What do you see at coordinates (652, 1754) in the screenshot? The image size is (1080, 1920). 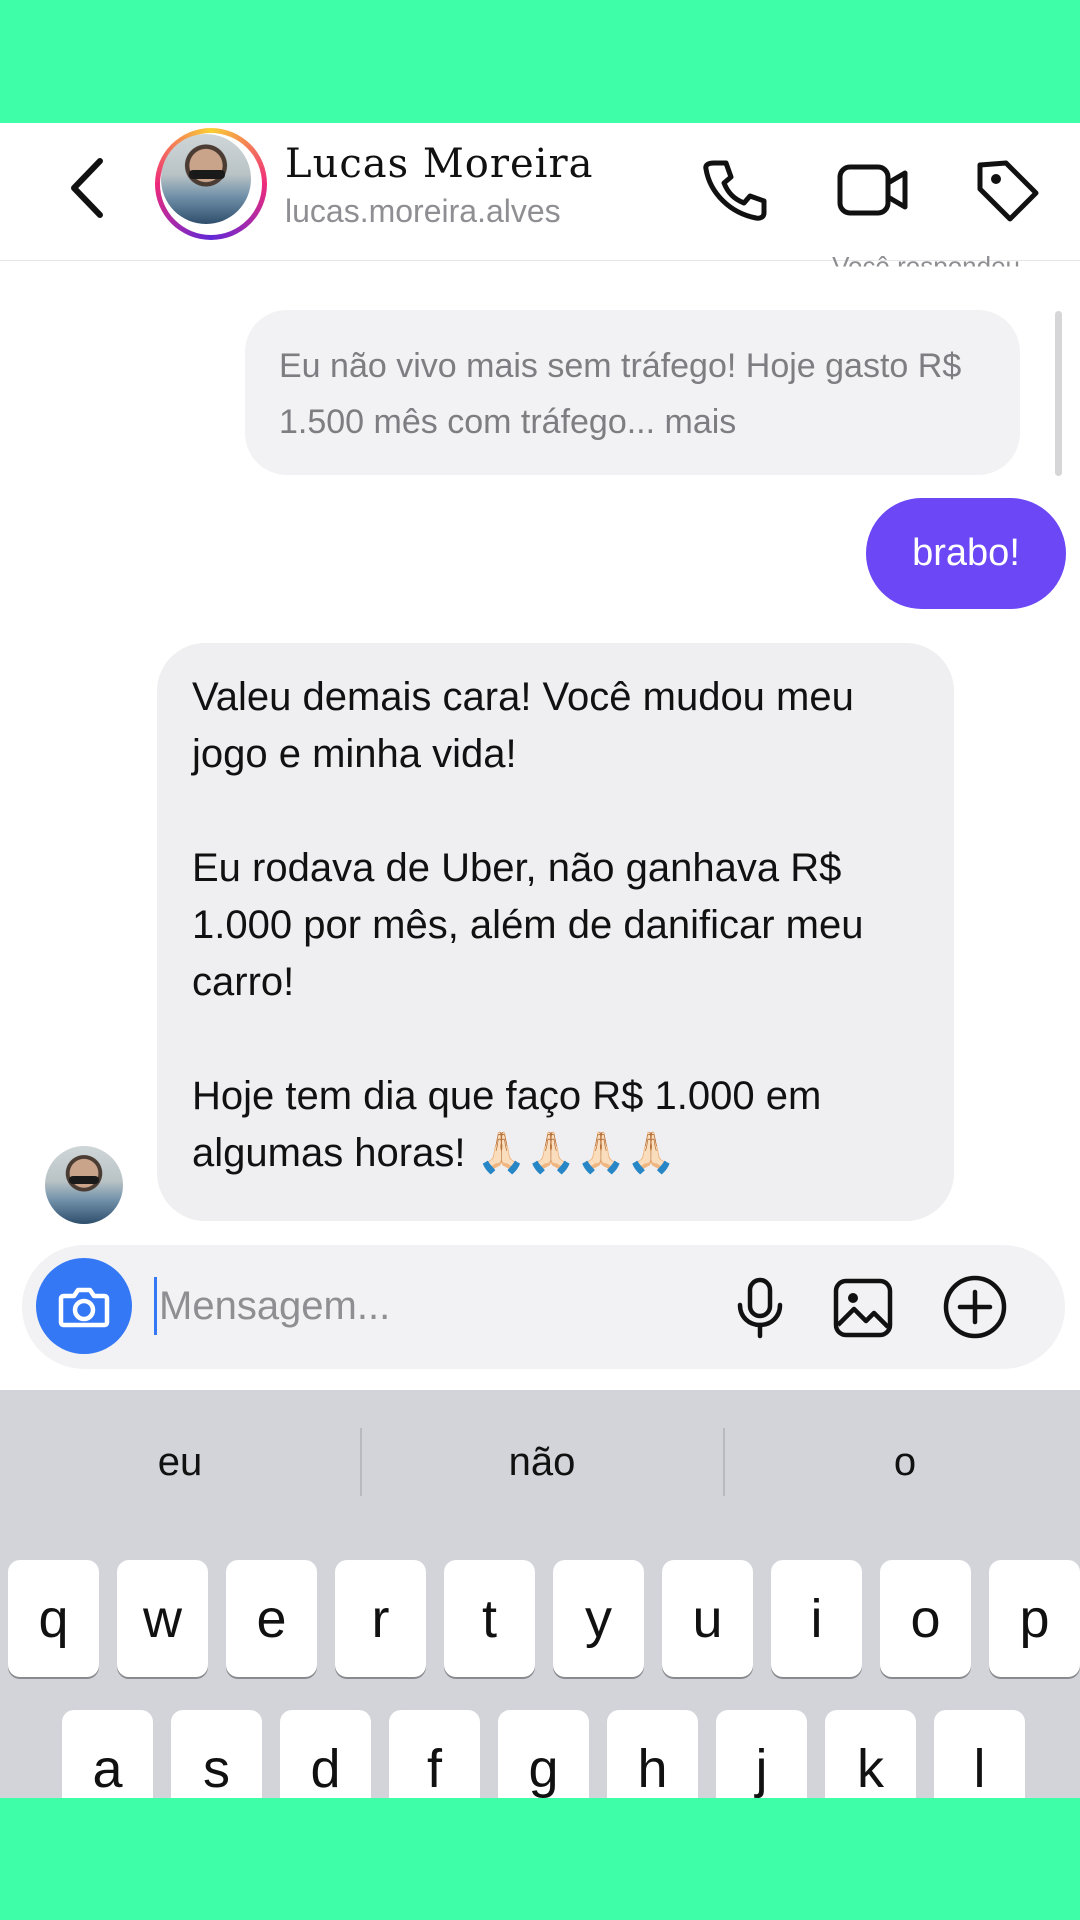 I see `key-h: h` at bounding box center [652, 1754].